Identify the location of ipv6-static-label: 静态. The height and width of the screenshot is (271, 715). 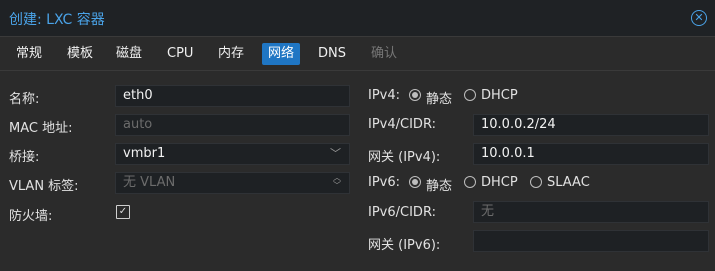
(439, 186).